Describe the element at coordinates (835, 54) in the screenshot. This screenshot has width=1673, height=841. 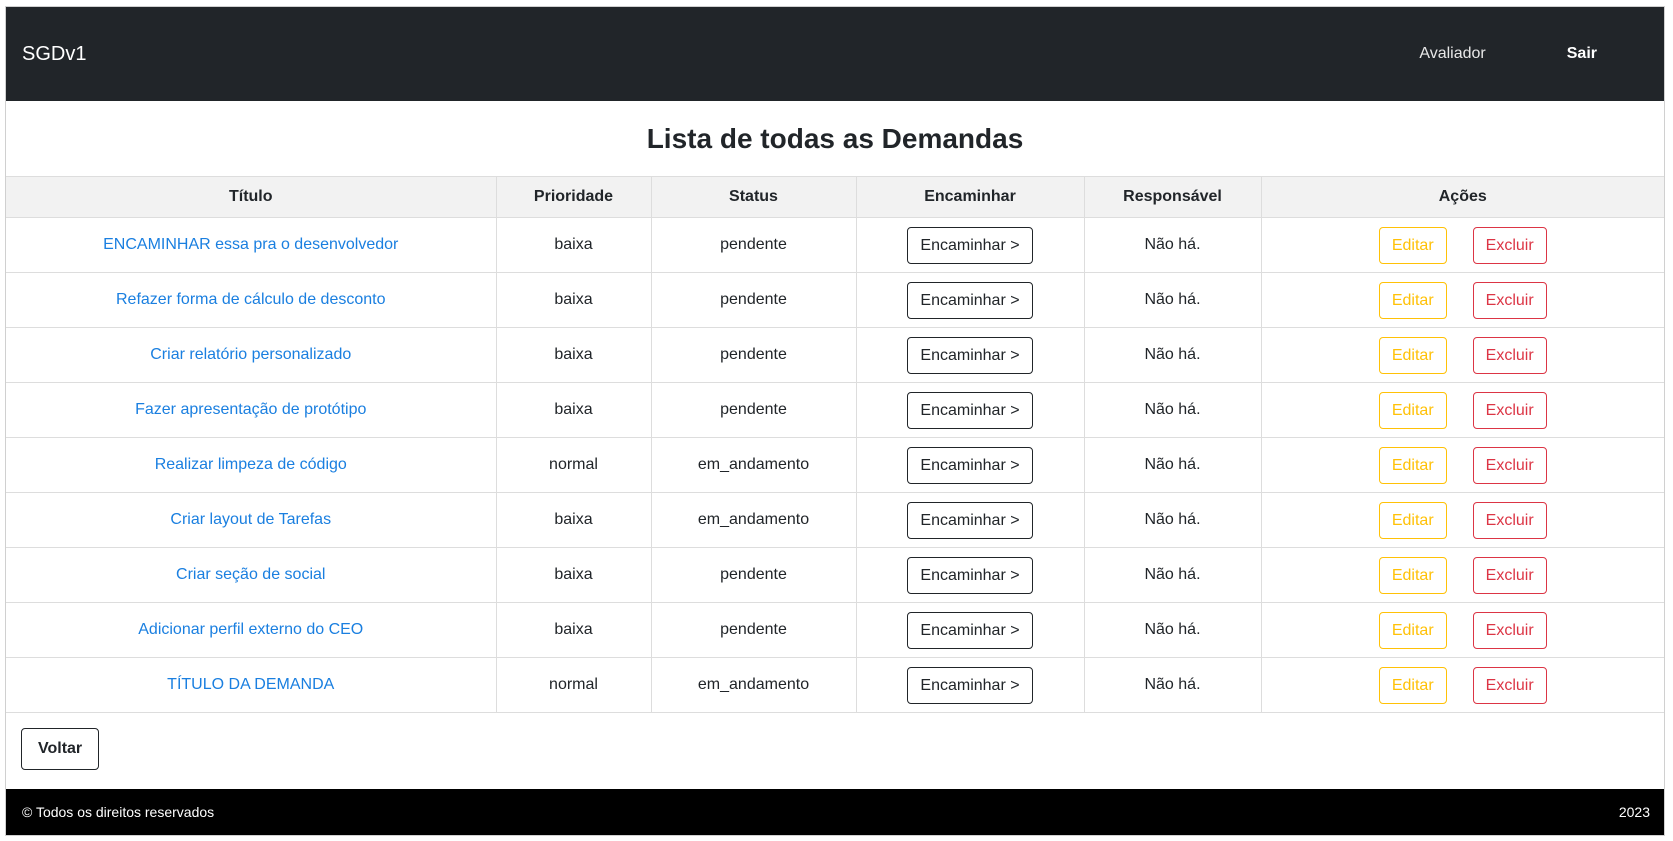
I see `navbar: SGDv1 Avaliador Sair` at that location.